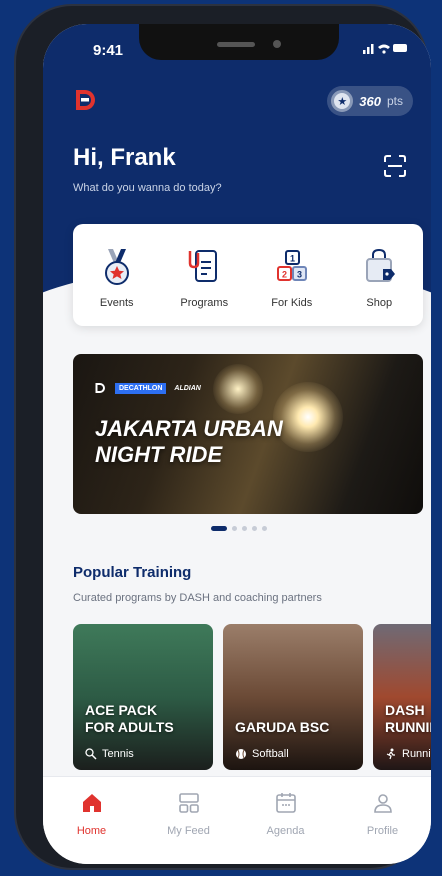 The image size is (442, 876). I want to click on calendar-icon, so click(285, 803).